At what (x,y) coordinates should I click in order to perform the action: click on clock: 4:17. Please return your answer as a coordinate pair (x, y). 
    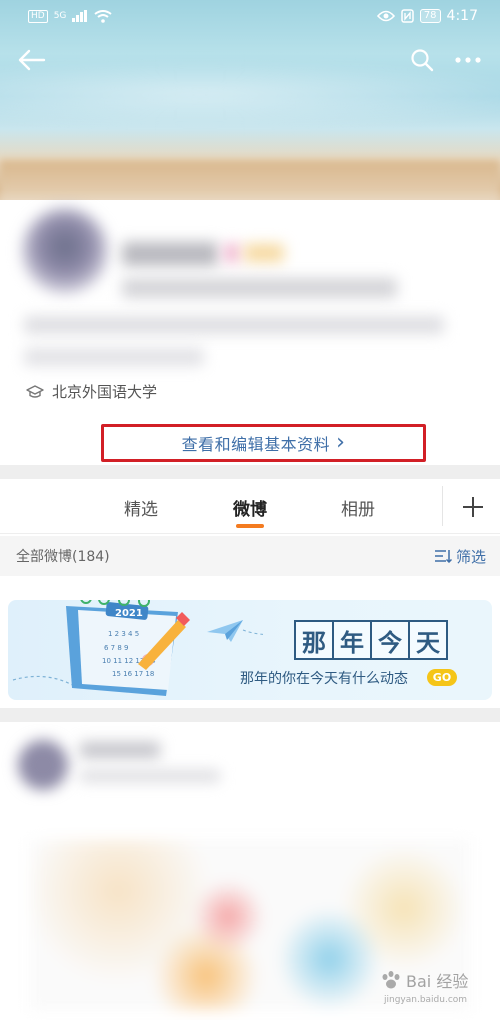
    Looking at the image, I should click on (462, 16).